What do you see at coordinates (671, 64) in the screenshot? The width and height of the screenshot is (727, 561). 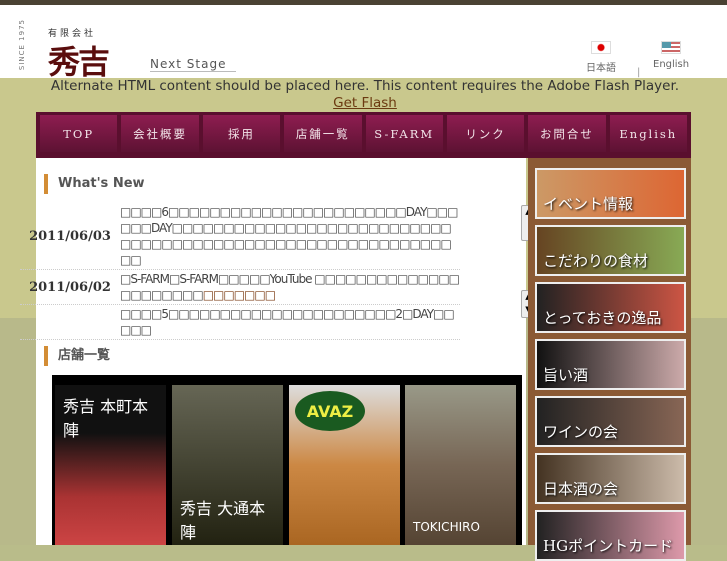 I see `lang-en-label: English` at bounding box center [671, 64].